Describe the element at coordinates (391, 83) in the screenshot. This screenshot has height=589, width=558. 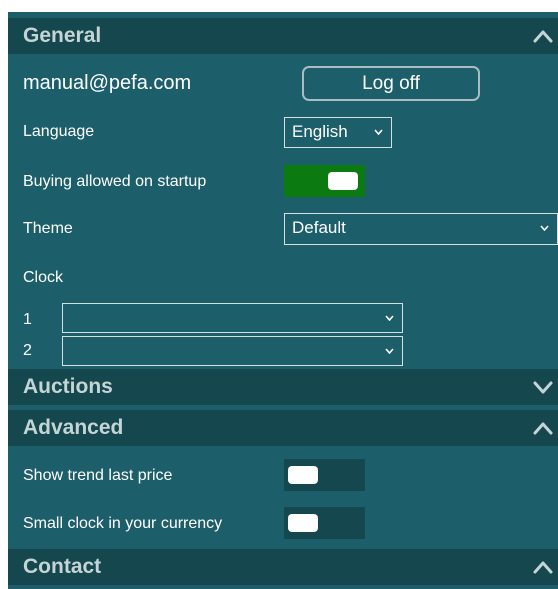
I see `logoff-button: Log off` at that location.